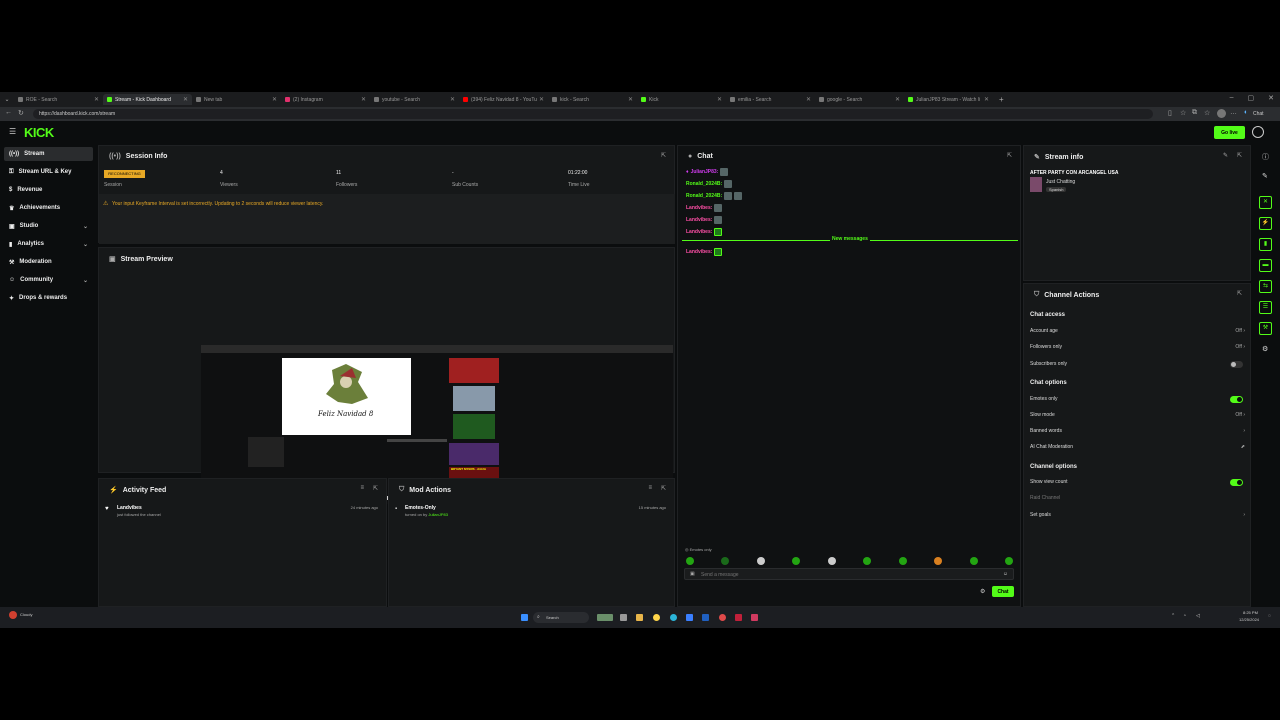  Describe the element at coordinates (48, 262) in the screenshot. I see `sidebar-item-moderation: ⚒ Moderation` at that location.